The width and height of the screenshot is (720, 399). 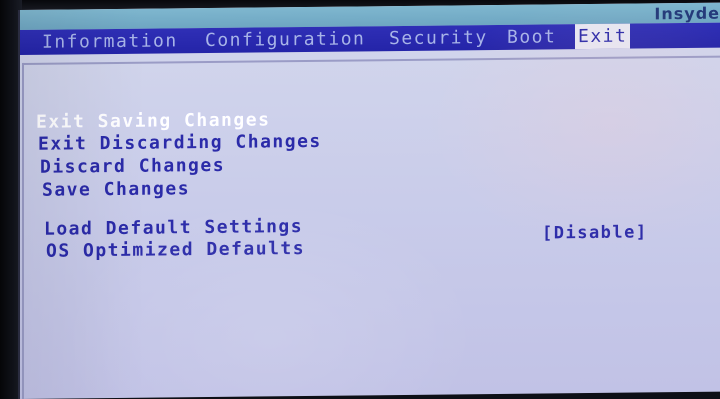 I want to click on save-changes-item: Save Changes, so click(x=116, y=189).